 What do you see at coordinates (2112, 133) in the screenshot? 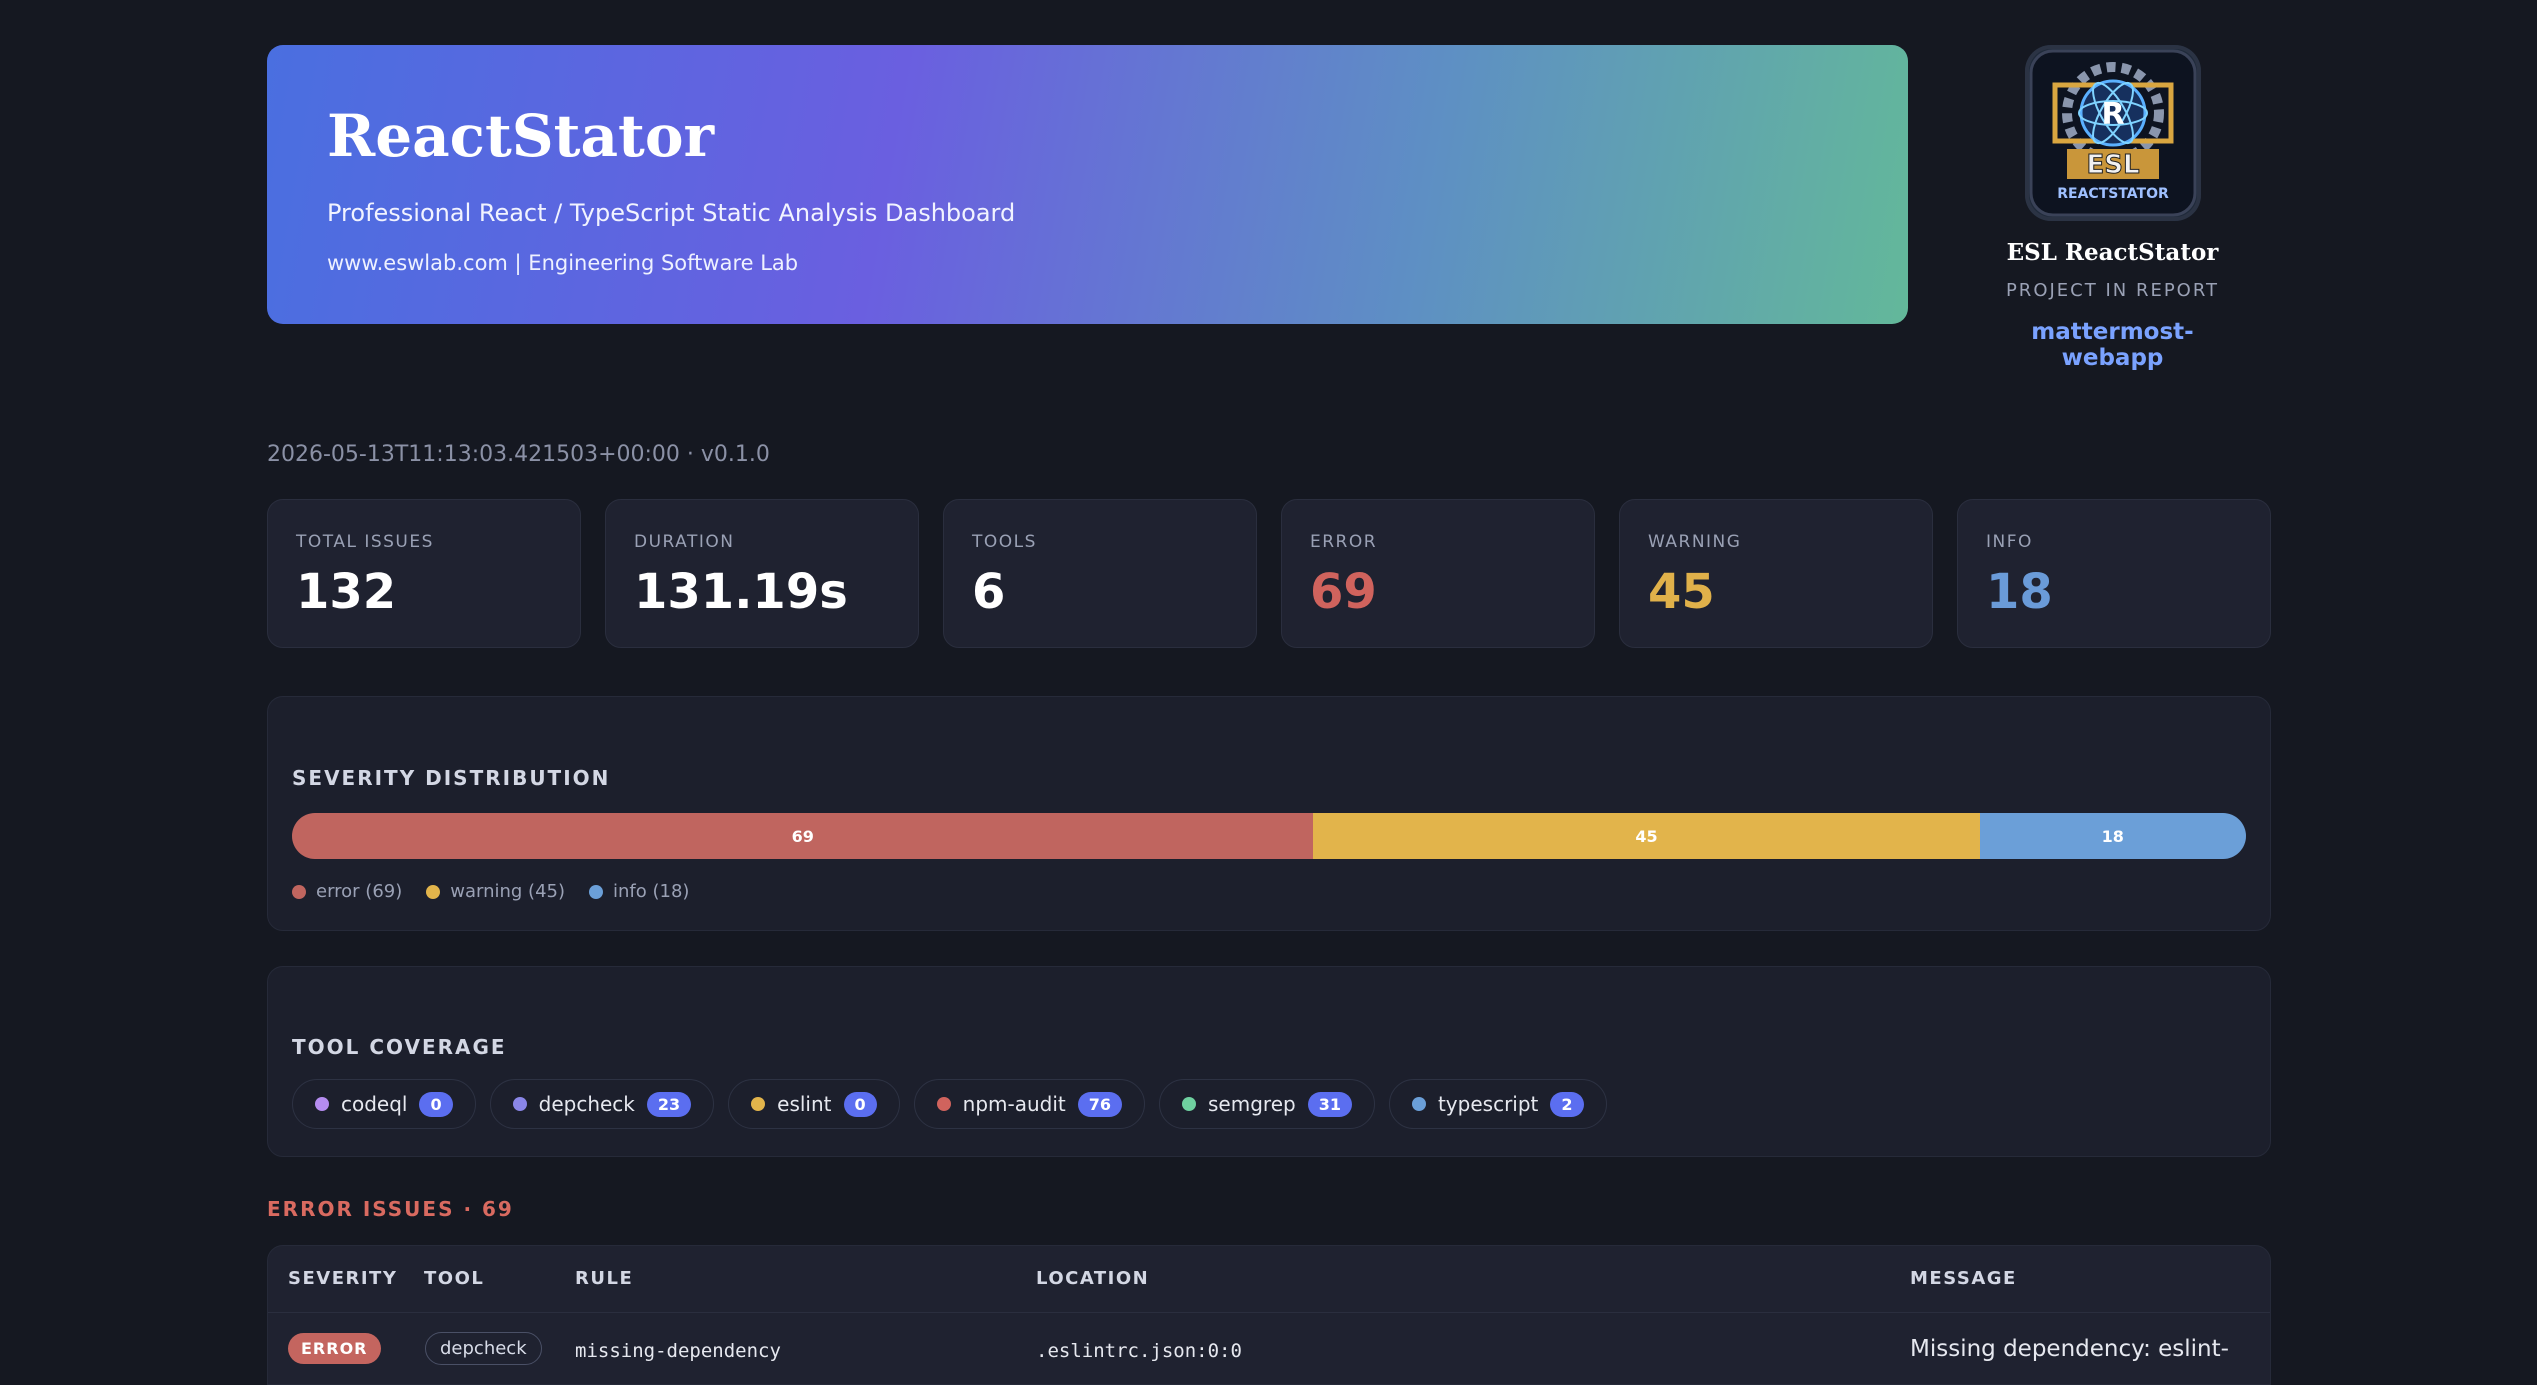
I see `reactstator-logo: R ESL REACTSTATOR` at bounding box center [2112, 133].